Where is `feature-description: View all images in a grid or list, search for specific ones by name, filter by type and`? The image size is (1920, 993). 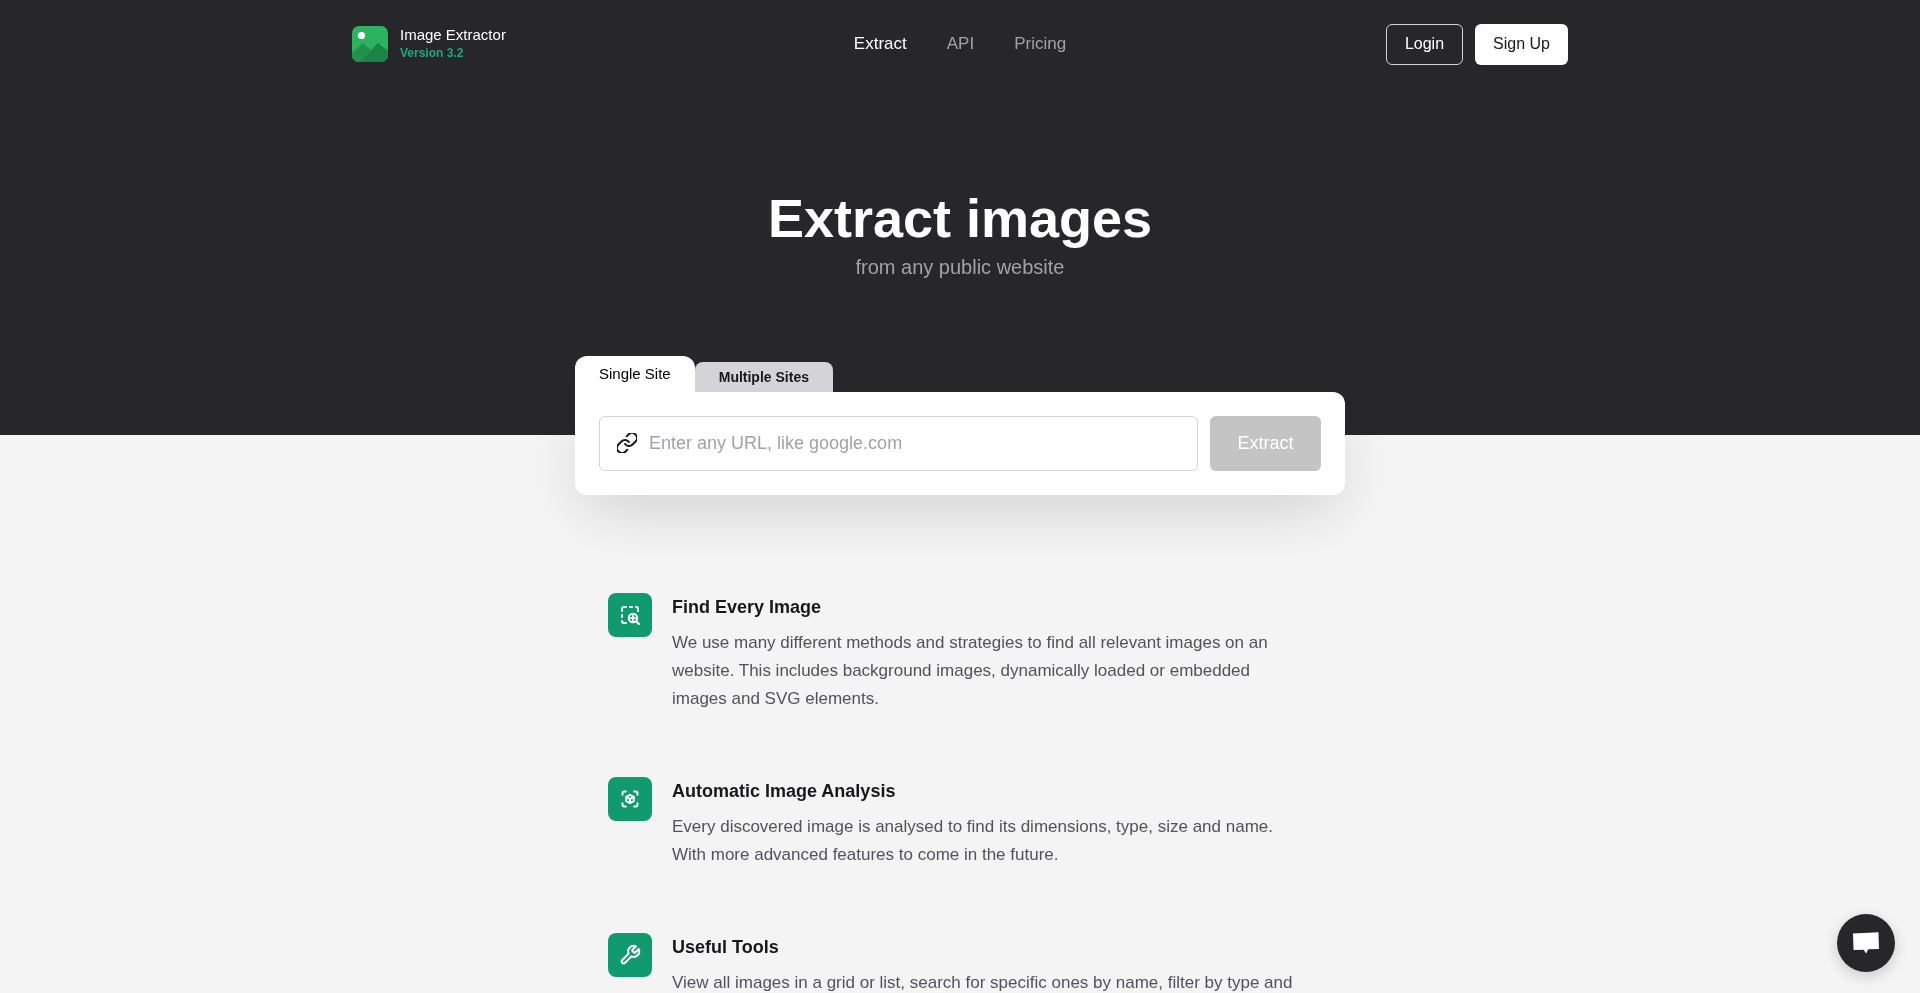 feature-description: View all images in a grid or list, search for specific ones by name, filter by type and is located at coordinates (983, 982).